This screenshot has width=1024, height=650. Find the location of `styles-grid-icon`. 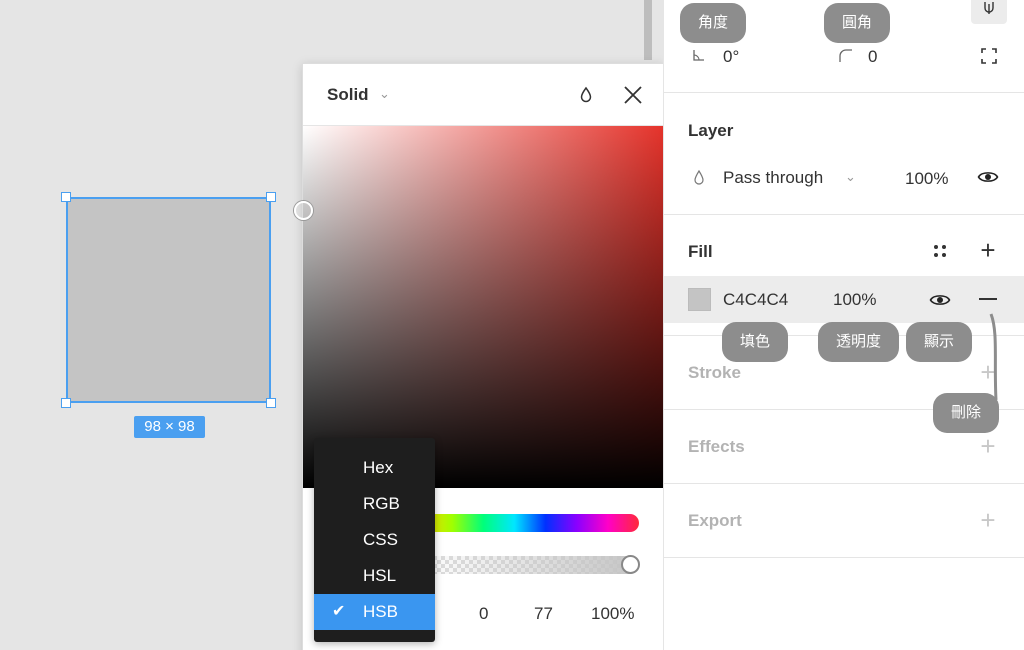

styles-grid-icon is located at coordinates (940, 251).